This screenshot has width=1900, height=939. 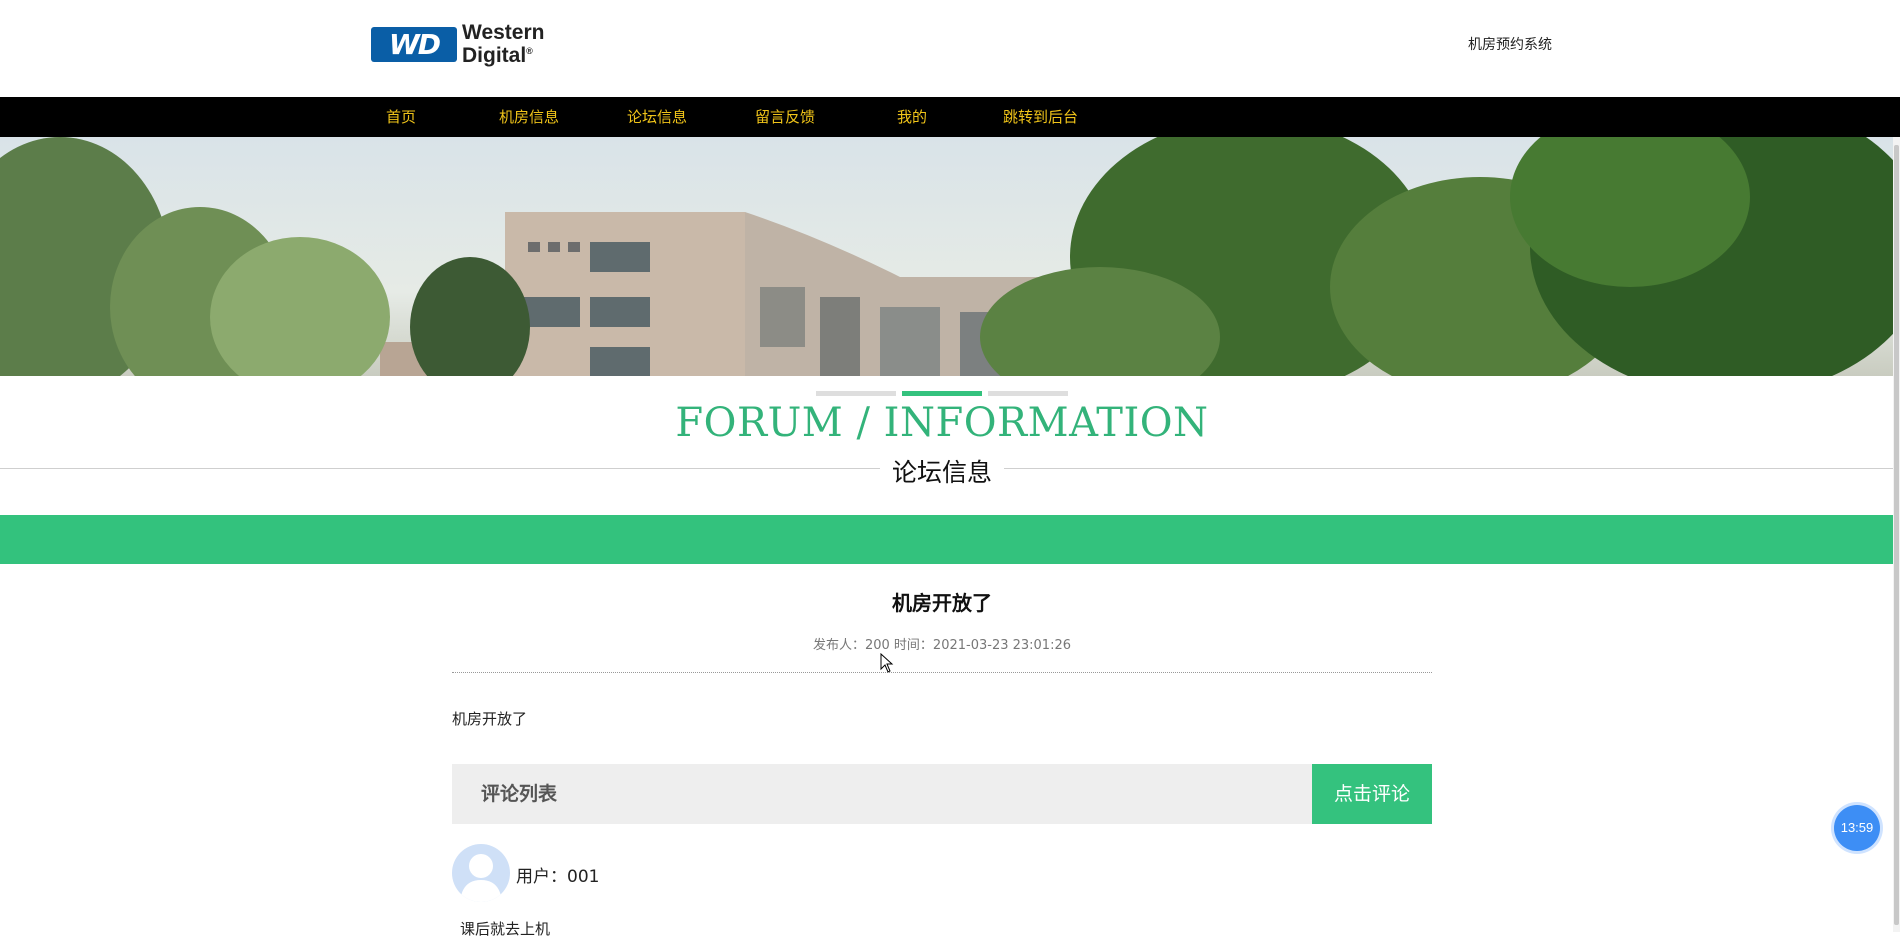 I want to click on user-avatar-icon, so click(x=481, y=878).